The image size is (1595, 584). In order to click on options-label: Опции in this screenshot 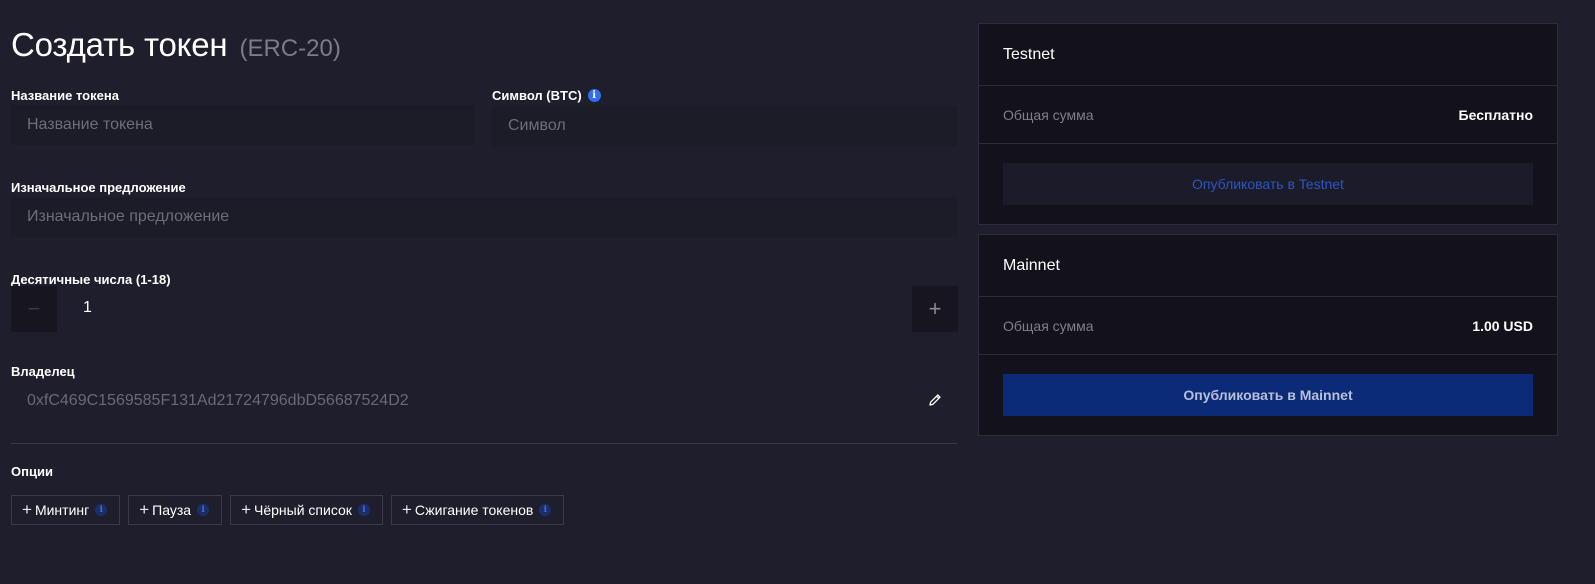, I will do `click(32, 471)`.